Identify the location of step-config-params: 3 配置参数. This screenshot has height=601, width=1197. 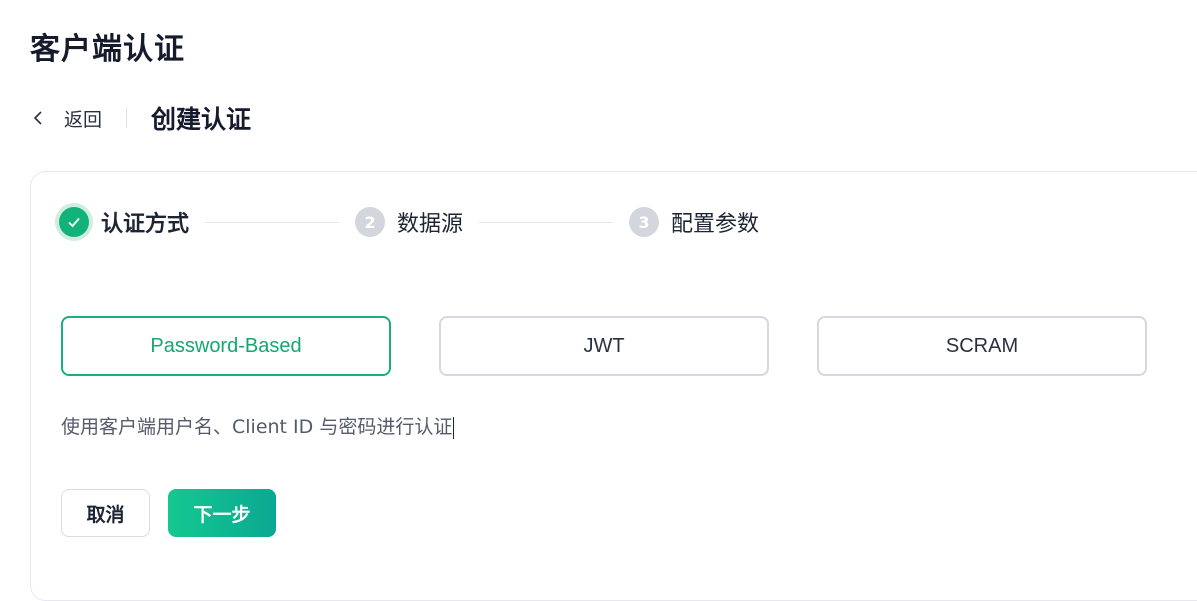
(694, 222).